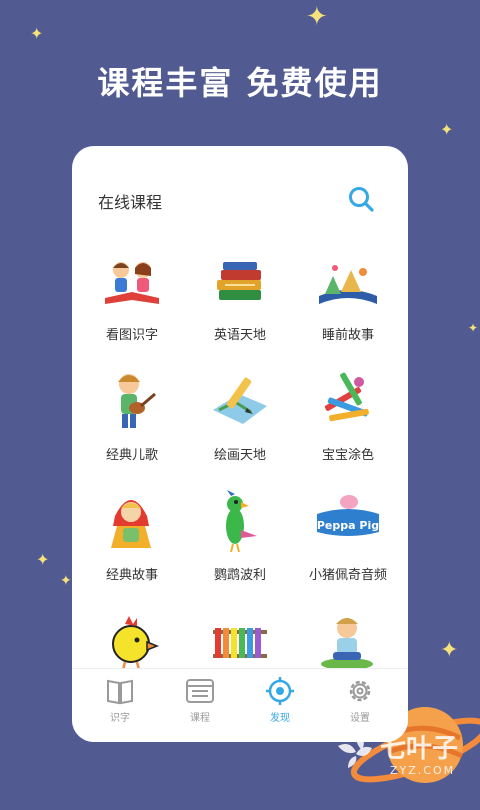  Describe the element at coordinates (280, 705) in the screenshot. I see `tab-discover: 发现` at that location.